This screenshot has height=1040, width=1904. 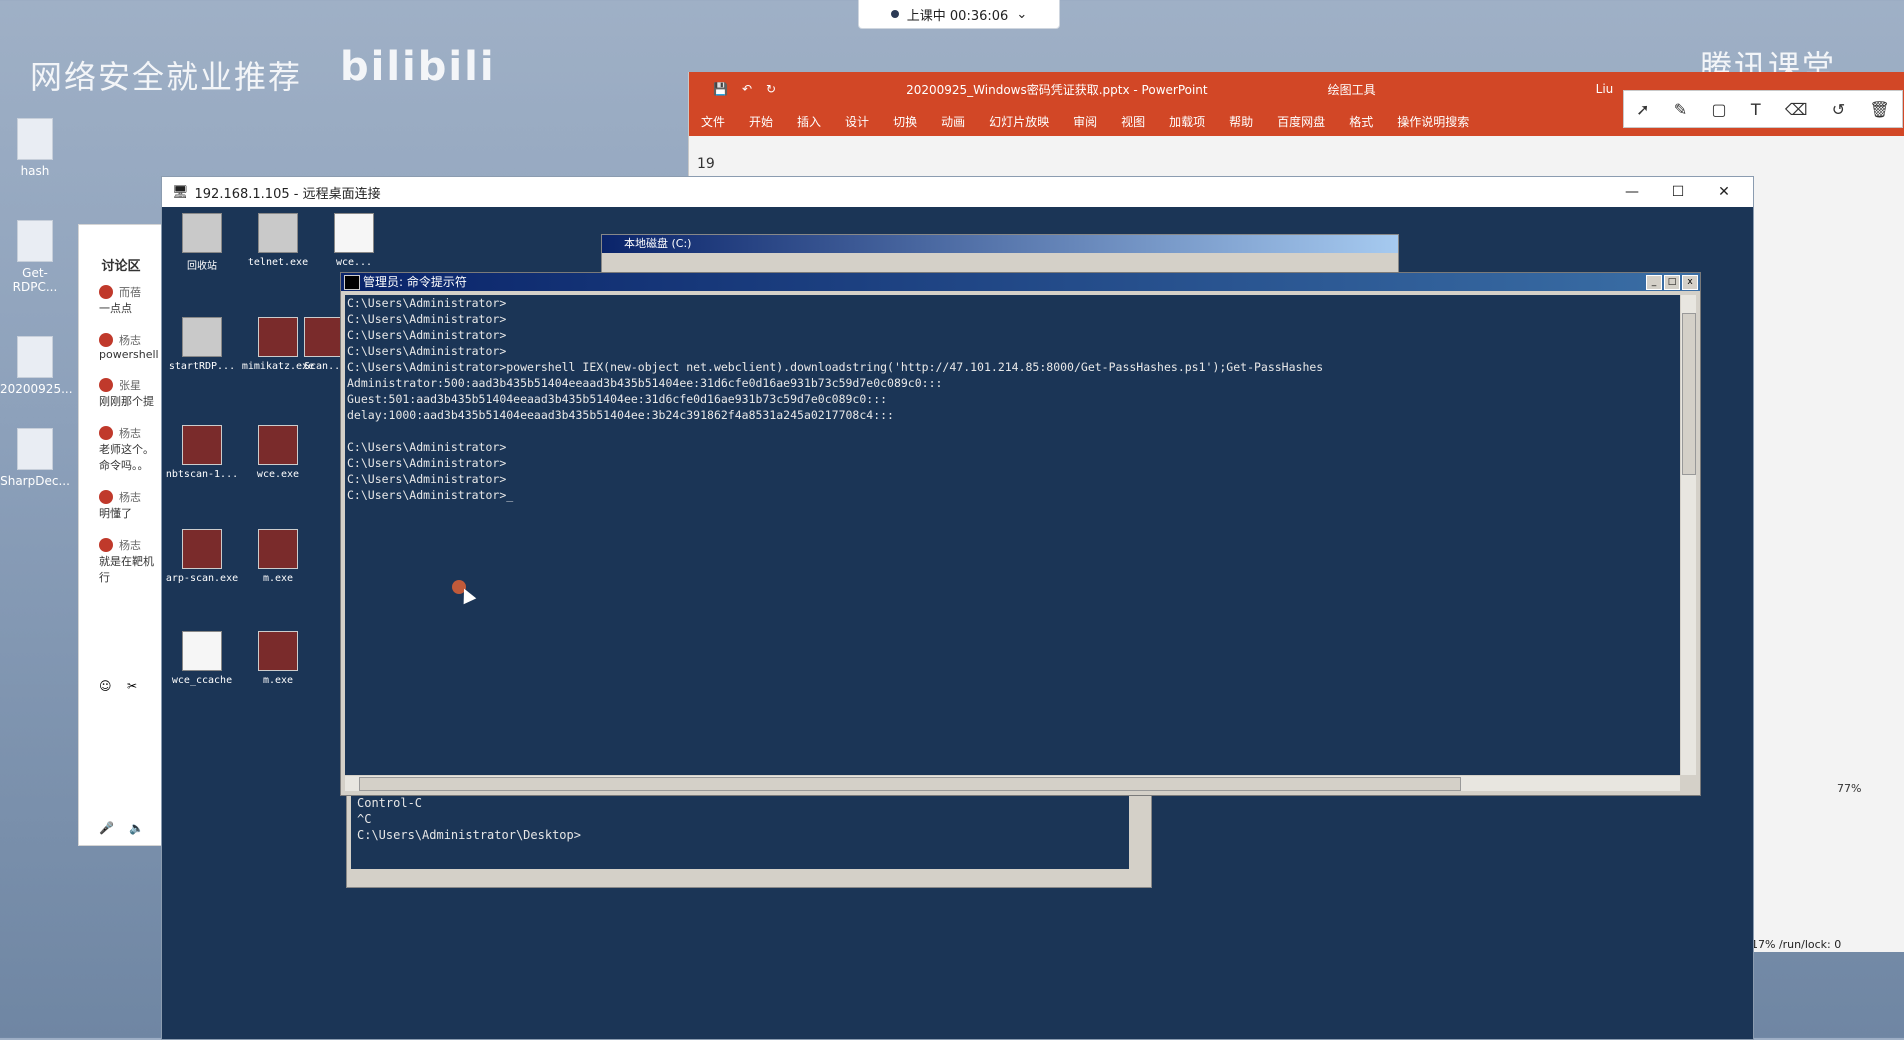 I want to click on tab-file: 文件, so click(x=713, y=121).